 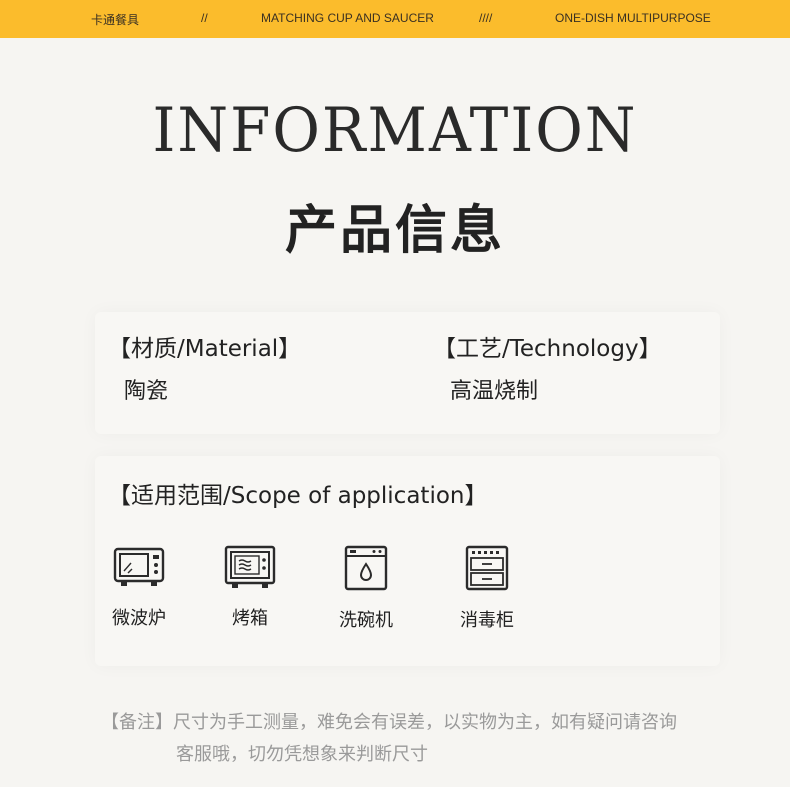 I want to click on scope-label: 【适用范围/Scope of application】, so click(x=298, y=496).